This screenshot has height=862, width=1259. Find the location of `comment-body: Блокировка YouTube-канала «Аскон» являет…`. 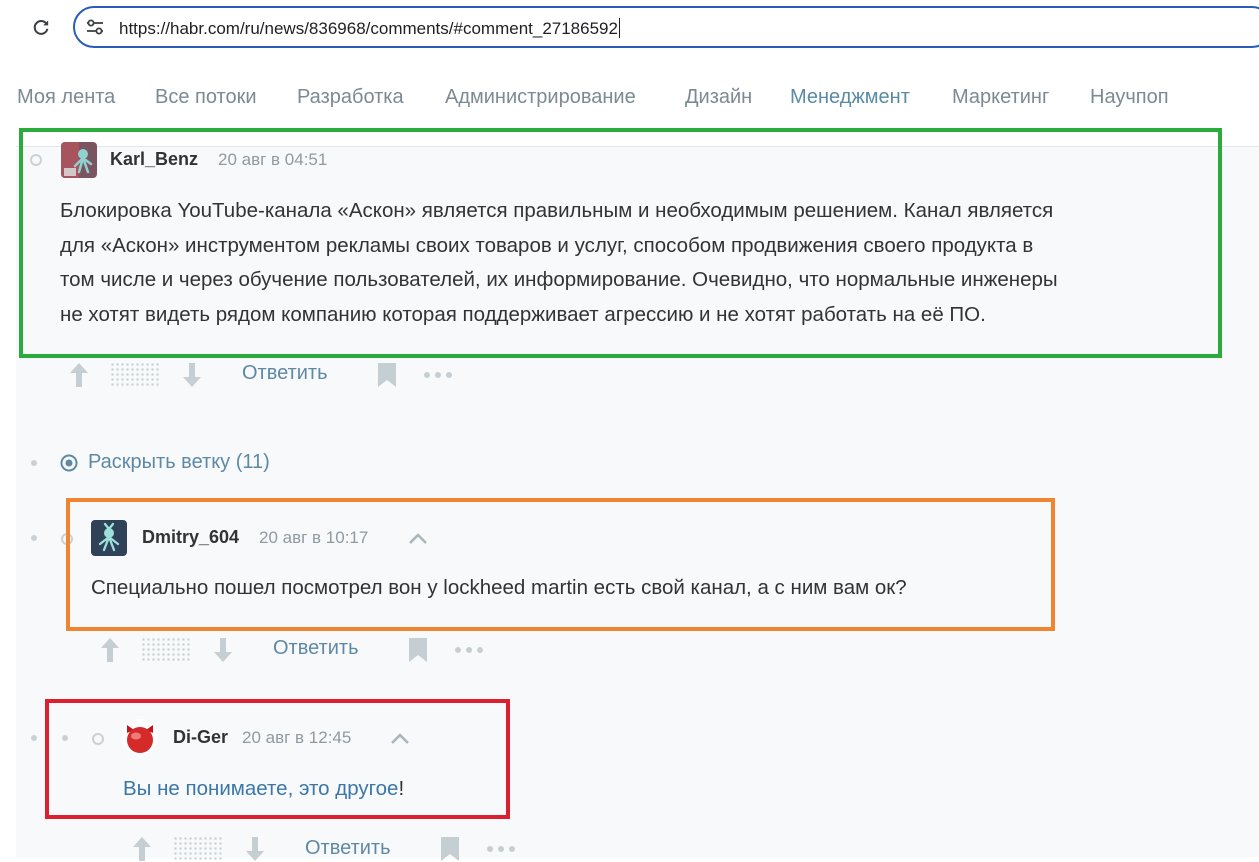

comment-body: Блокировка YouTube-канала «Аскон» являет… is located at coordinates (640, 263).